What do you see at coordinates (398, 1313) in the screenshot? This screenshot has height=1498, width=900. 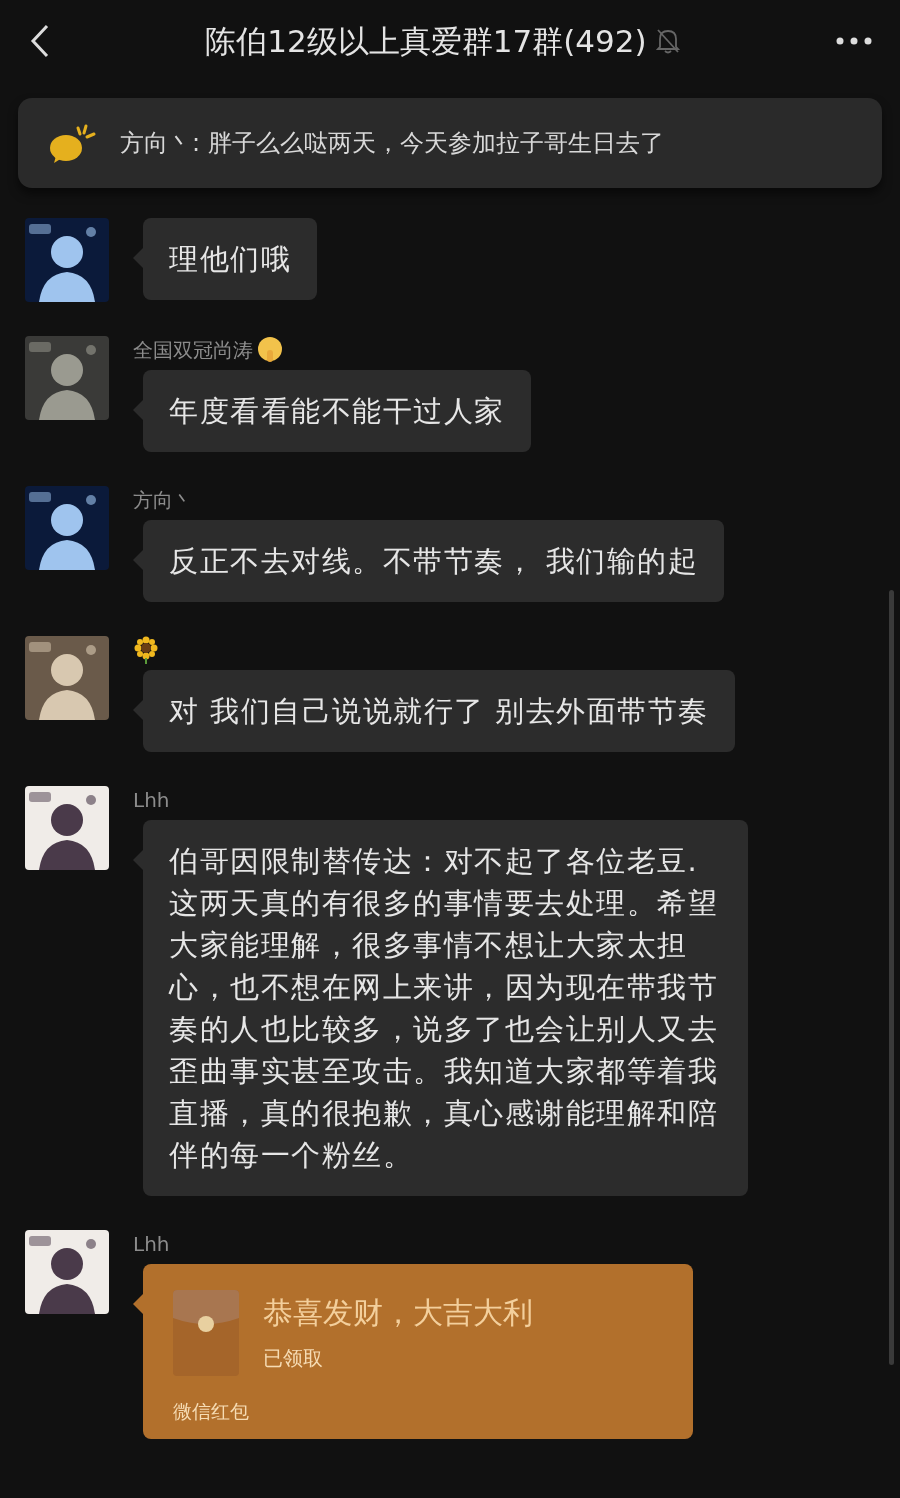 I see `envelope-title: 恭喜发财，大吉大利` at bounding box center [398, 1313].